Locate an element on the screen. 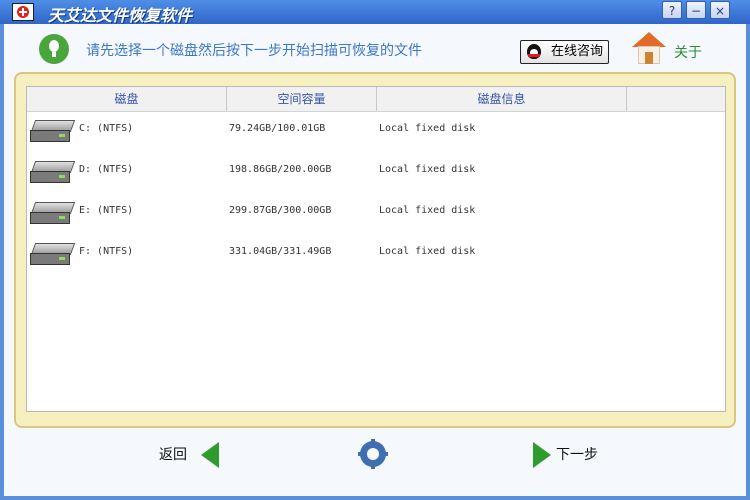 This screenshot has height=500, width=750. title-bar: 天艾达文件恢复软件 ? − × is located at coordinates (375, 12).